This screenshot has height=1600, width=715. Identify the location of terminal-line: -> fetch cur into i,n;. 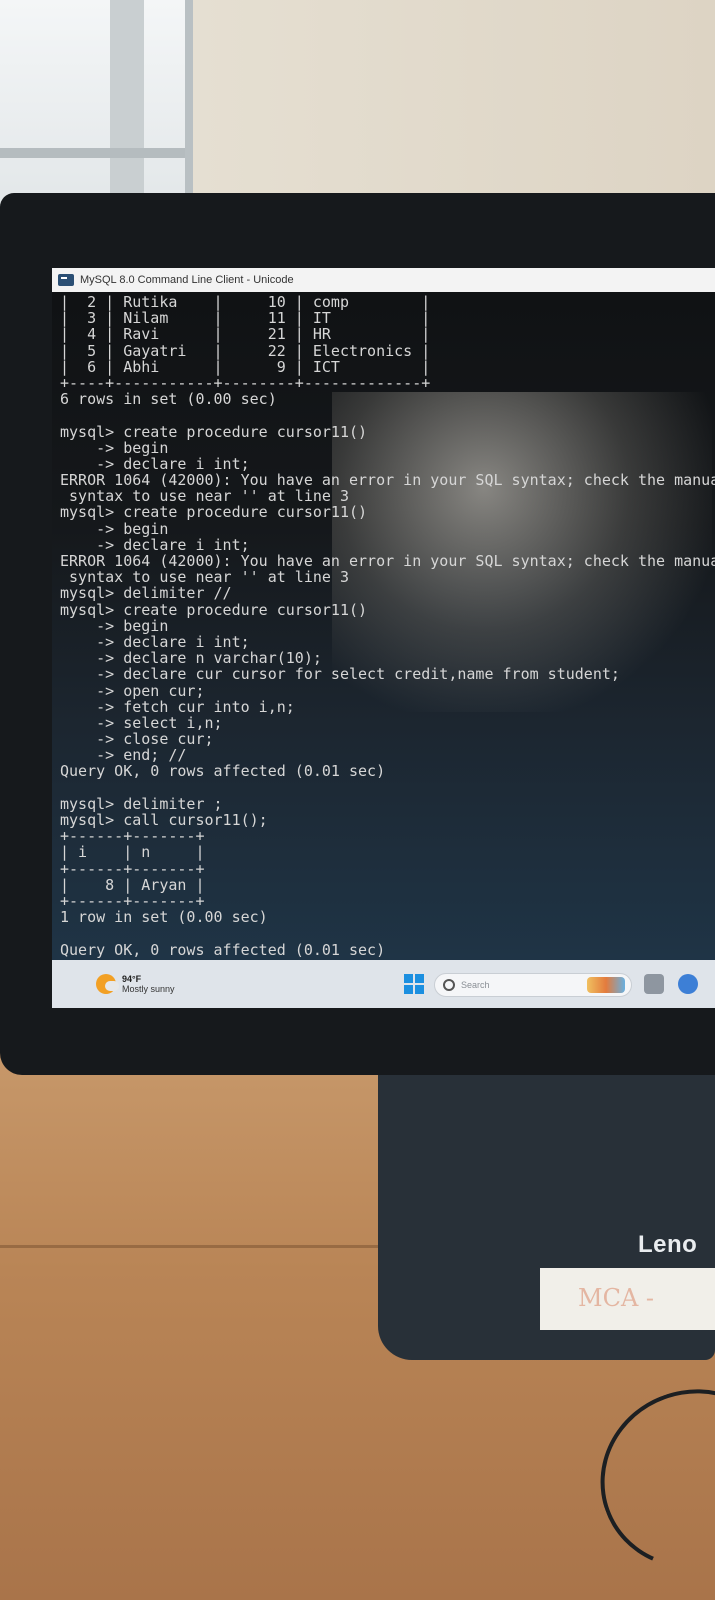
(177, 706).